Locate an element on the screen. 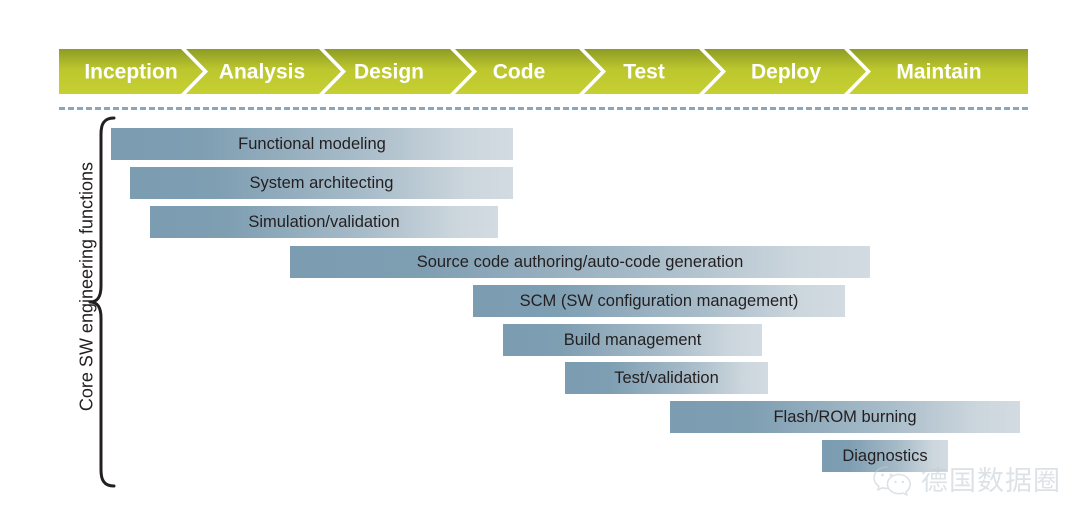 This screenshot has height=522, width=1080. bar-simulation-validation: Simulation/validation is located at coordinates (324, 222).